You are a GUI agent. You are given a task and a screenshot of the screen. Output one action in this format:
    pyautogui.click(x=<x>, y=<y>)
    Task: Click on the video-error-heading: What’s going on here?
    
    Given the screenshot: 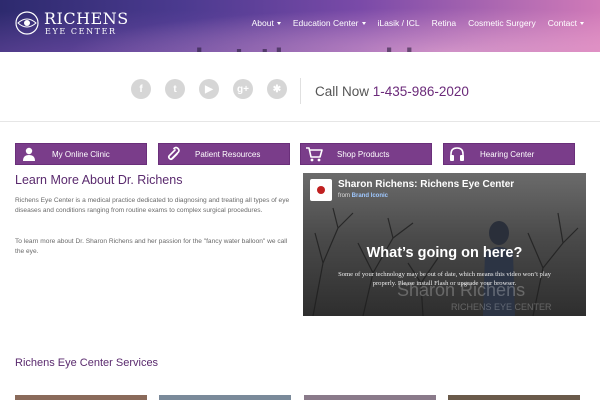 What is the action you would take?
    pyautogui.click(x=444, y=253)
    